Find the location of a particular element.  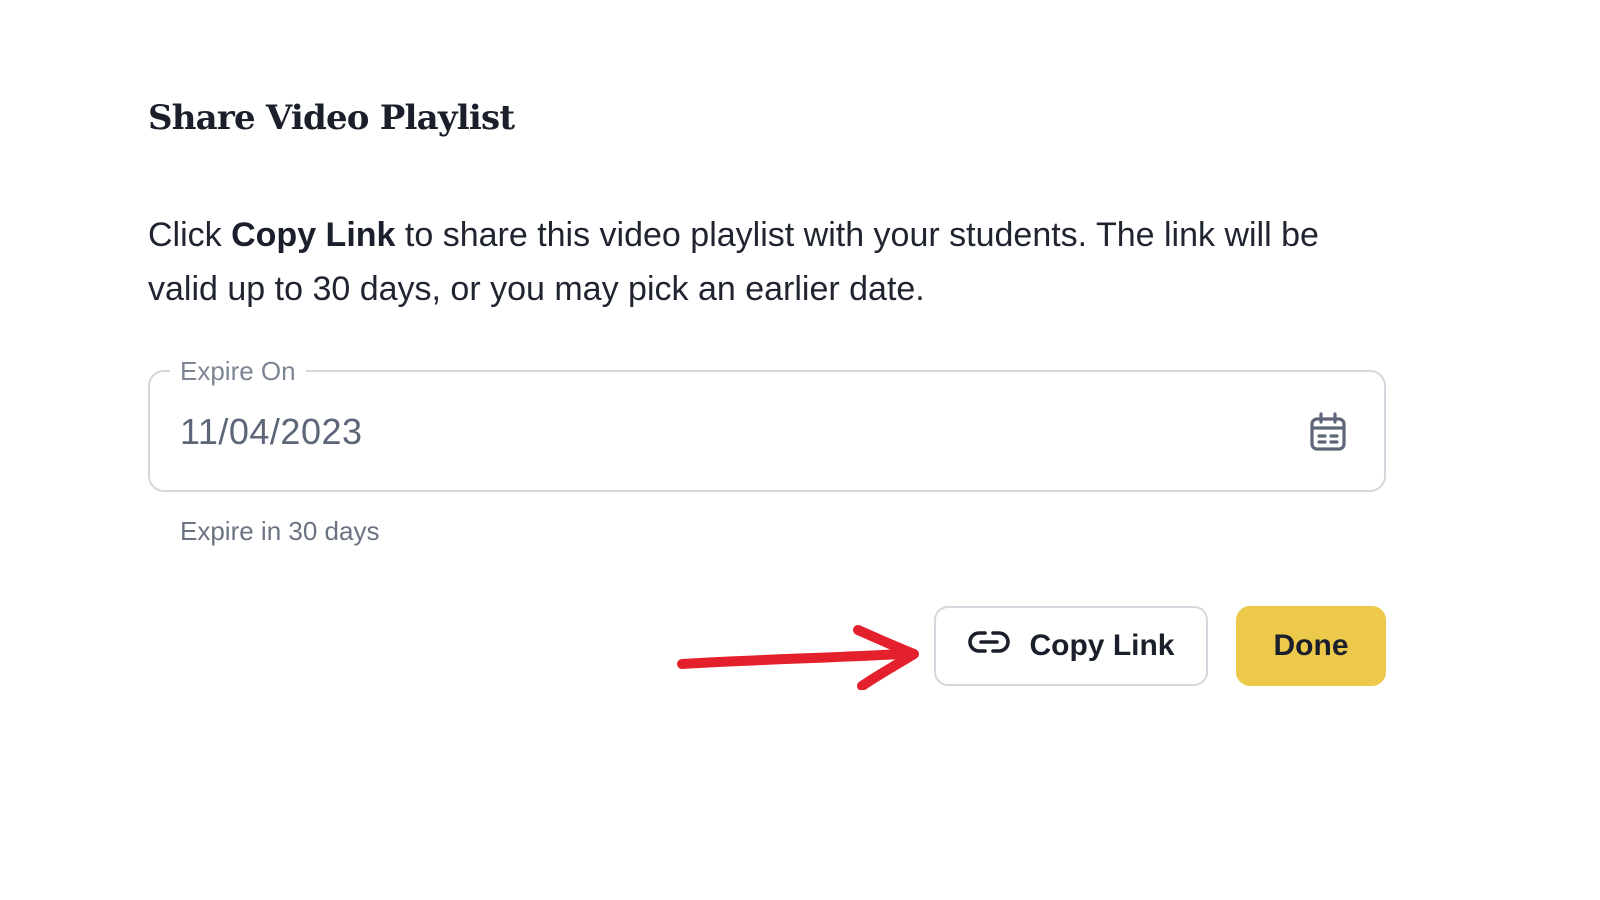

done-label: Done is located at coordinates (1311, 645).